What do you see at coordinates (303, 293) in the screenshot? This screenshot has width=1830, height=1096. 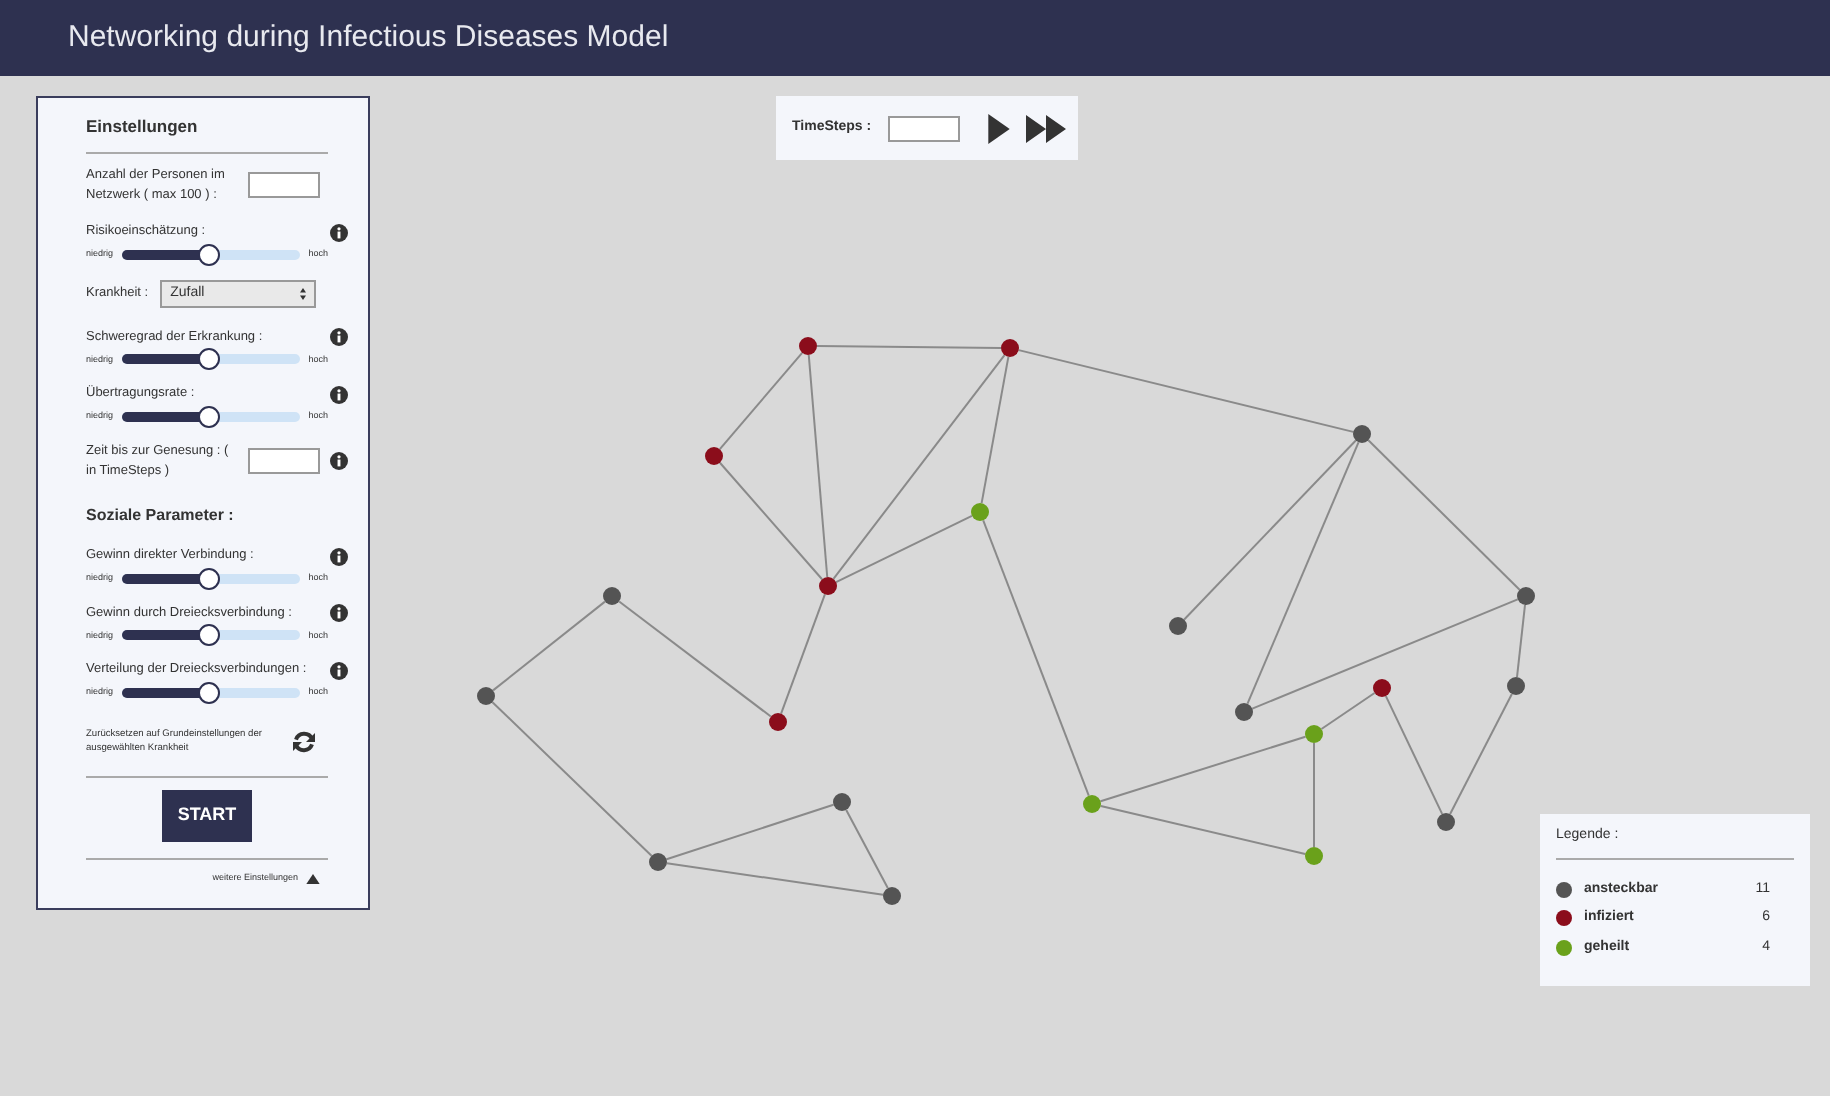 I see `caret-icon` at bounding box center [303, 293].